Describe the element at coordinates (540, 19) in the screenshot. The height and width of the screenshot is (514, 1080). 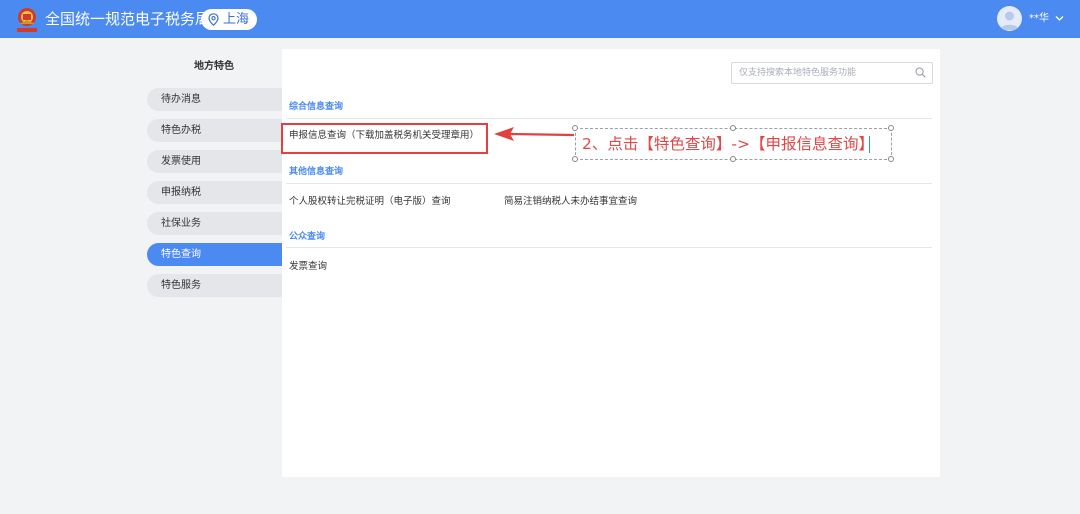
I see `top-header: 全国统一规范电子税务局 上海 **华` at that location.